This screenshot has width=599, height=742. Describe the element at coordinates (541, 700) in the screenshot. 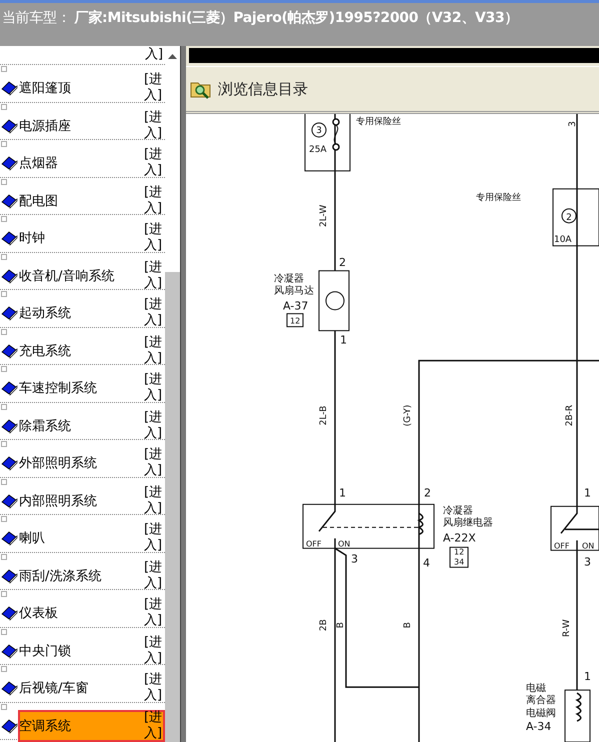

I see `diagram-label: 离合器` at that location.